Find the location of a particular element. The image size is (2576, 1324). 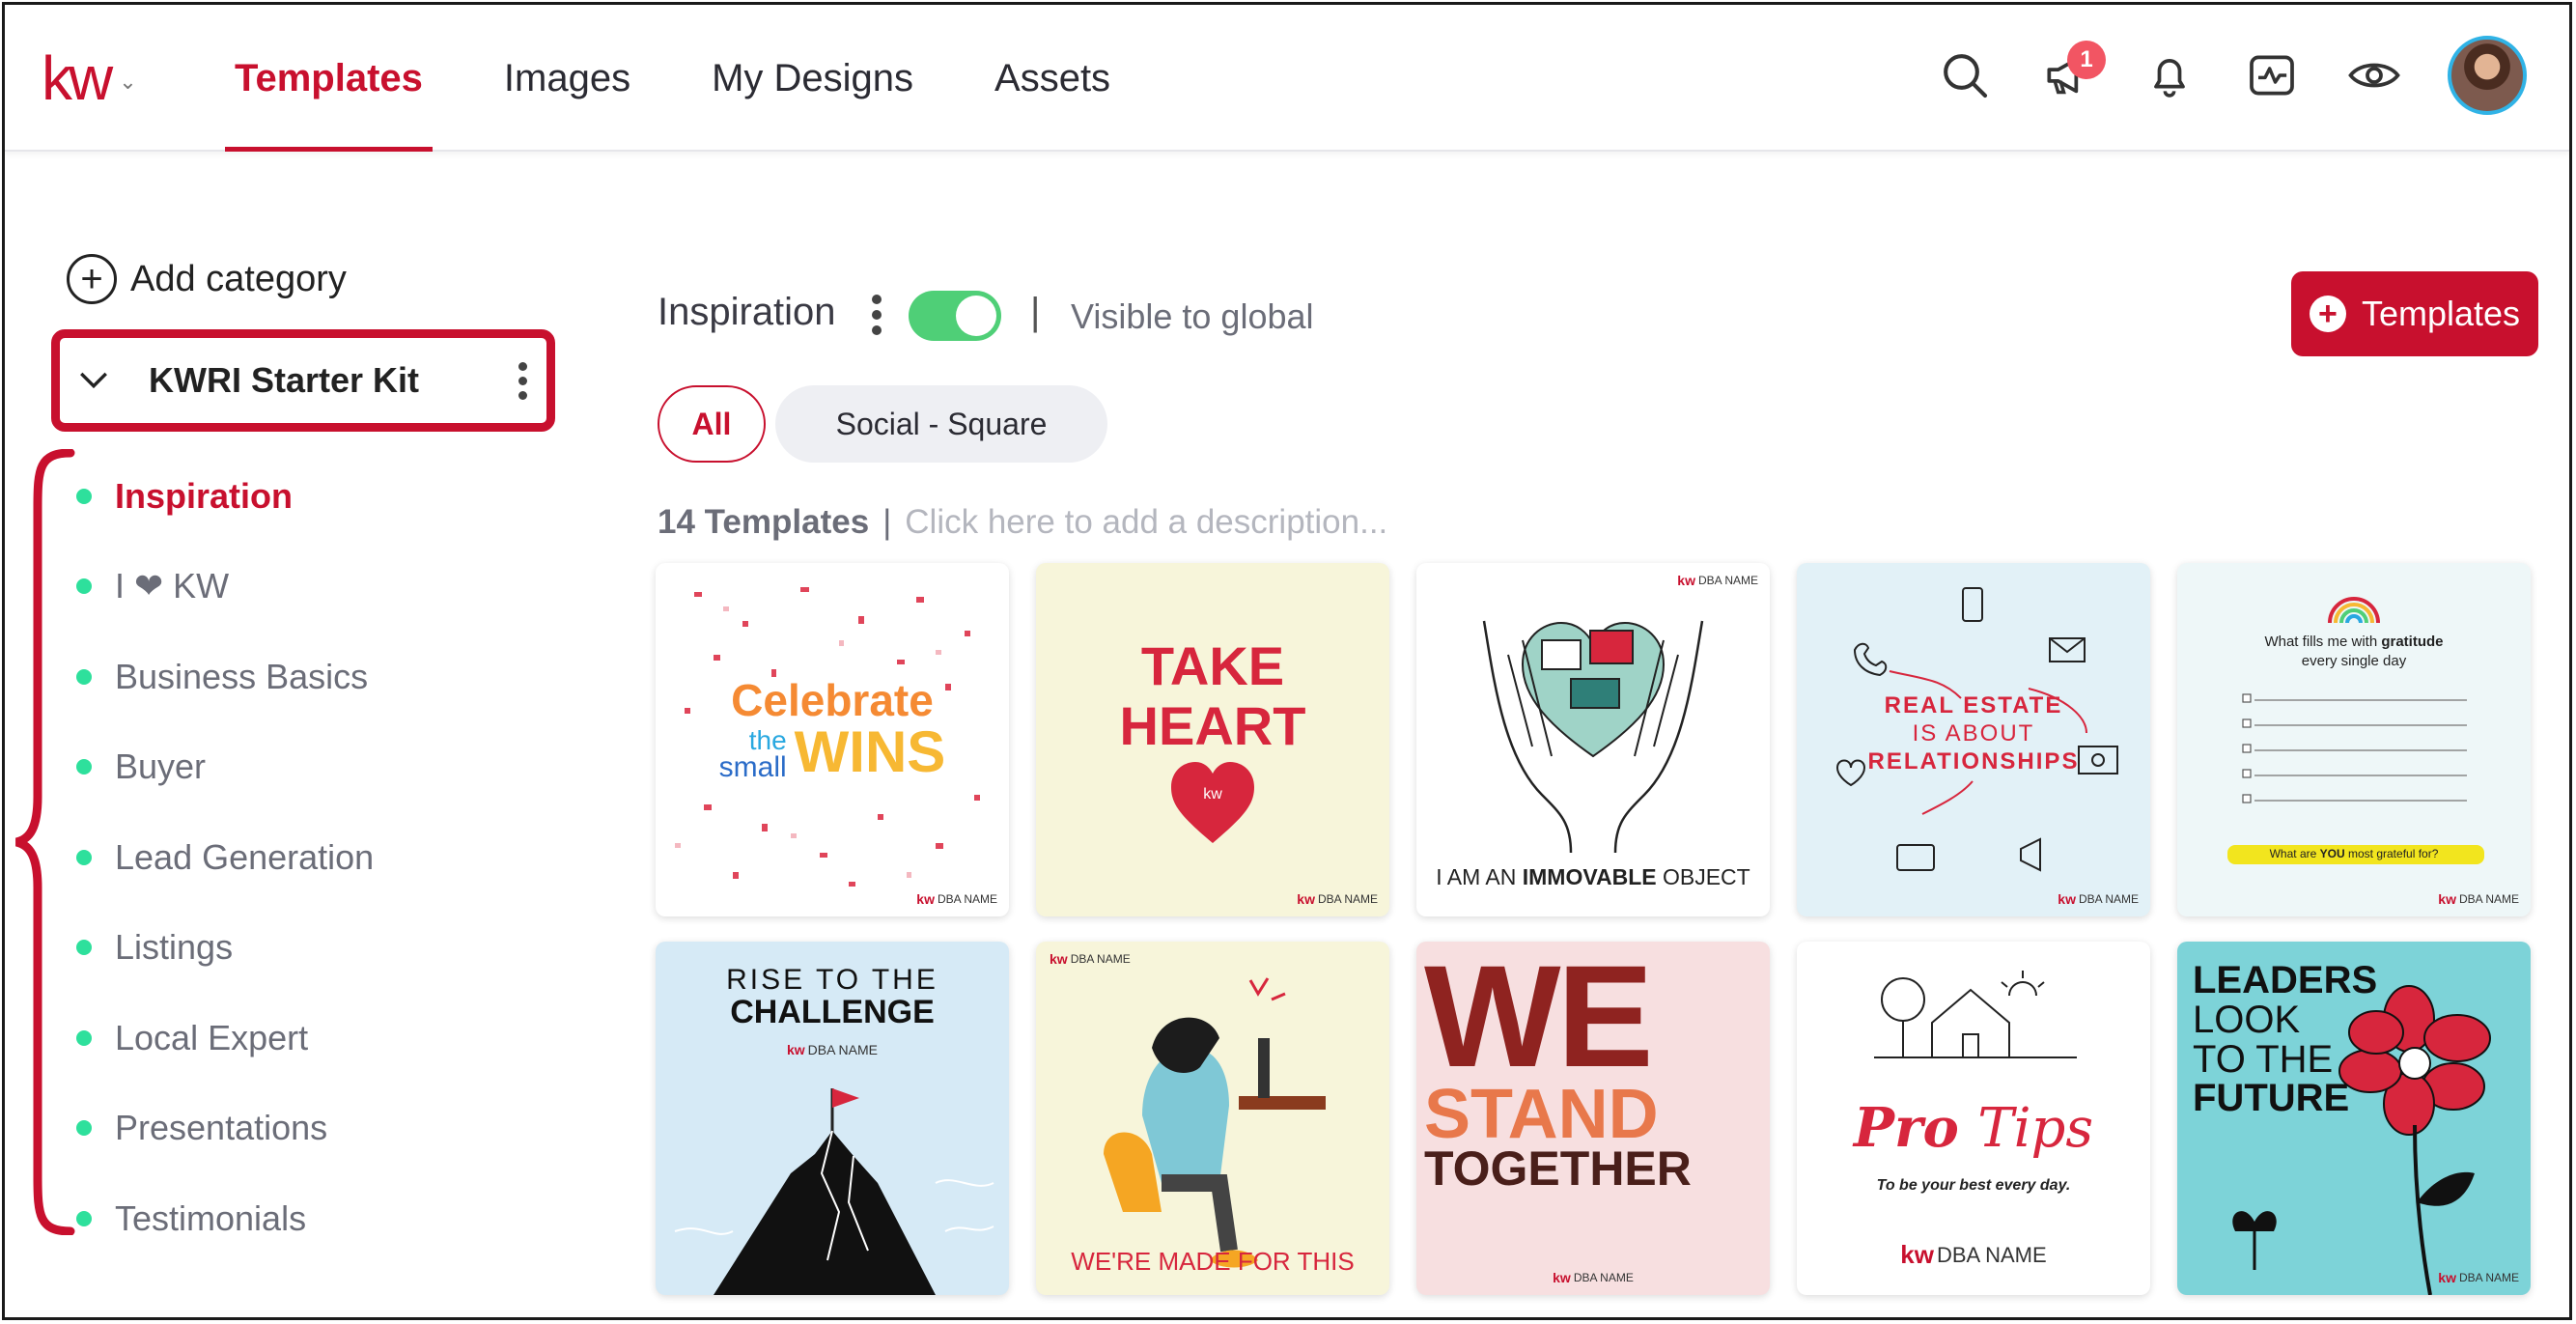

tab-images: Images is located at coordinates (567, 78).